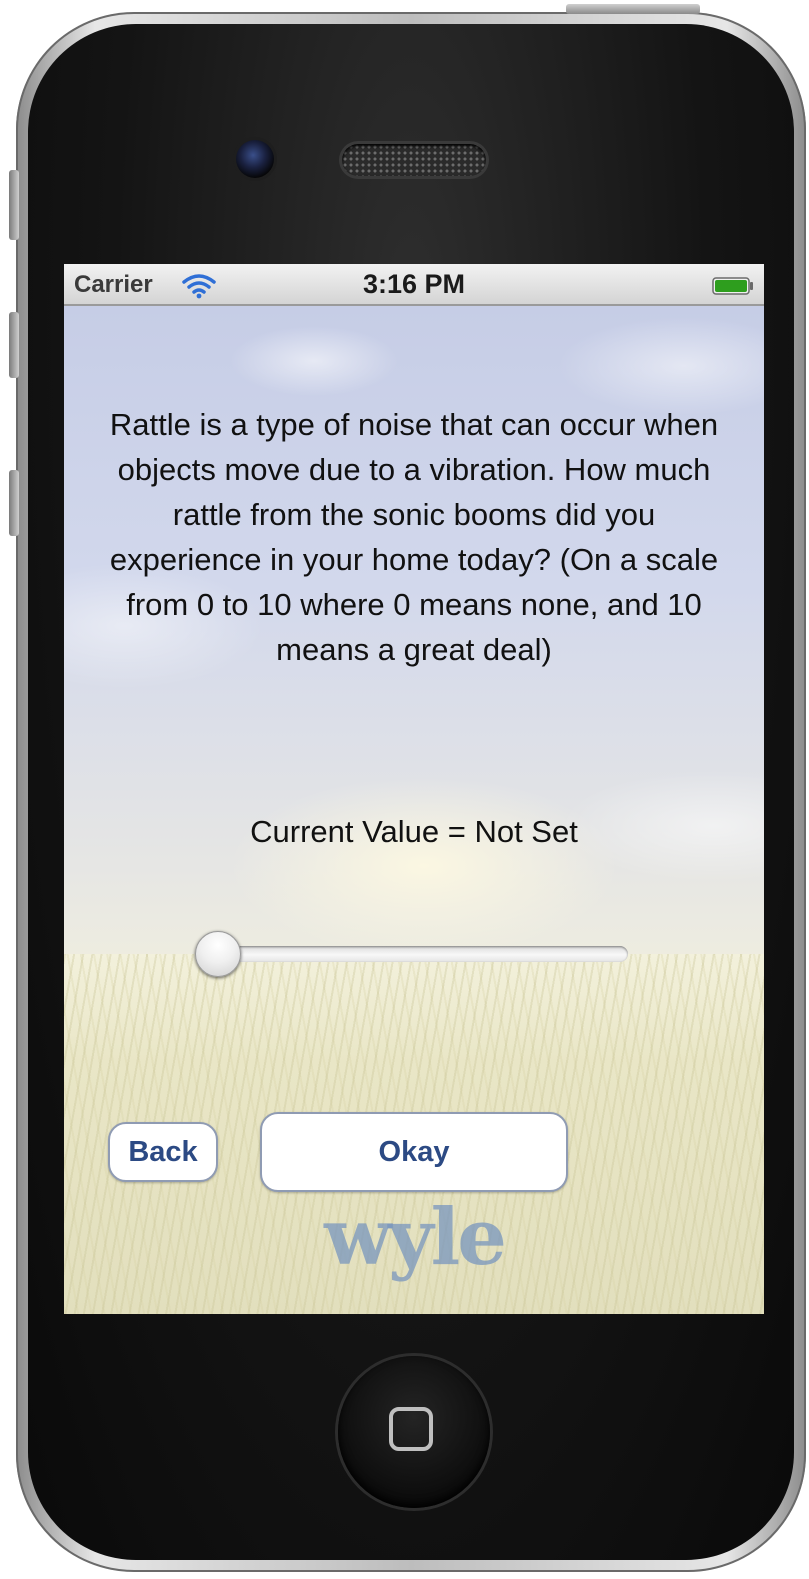 The height and width of the screenshot is (1579, 809). I want to click on earpiece-speaker, so click(414, 160).